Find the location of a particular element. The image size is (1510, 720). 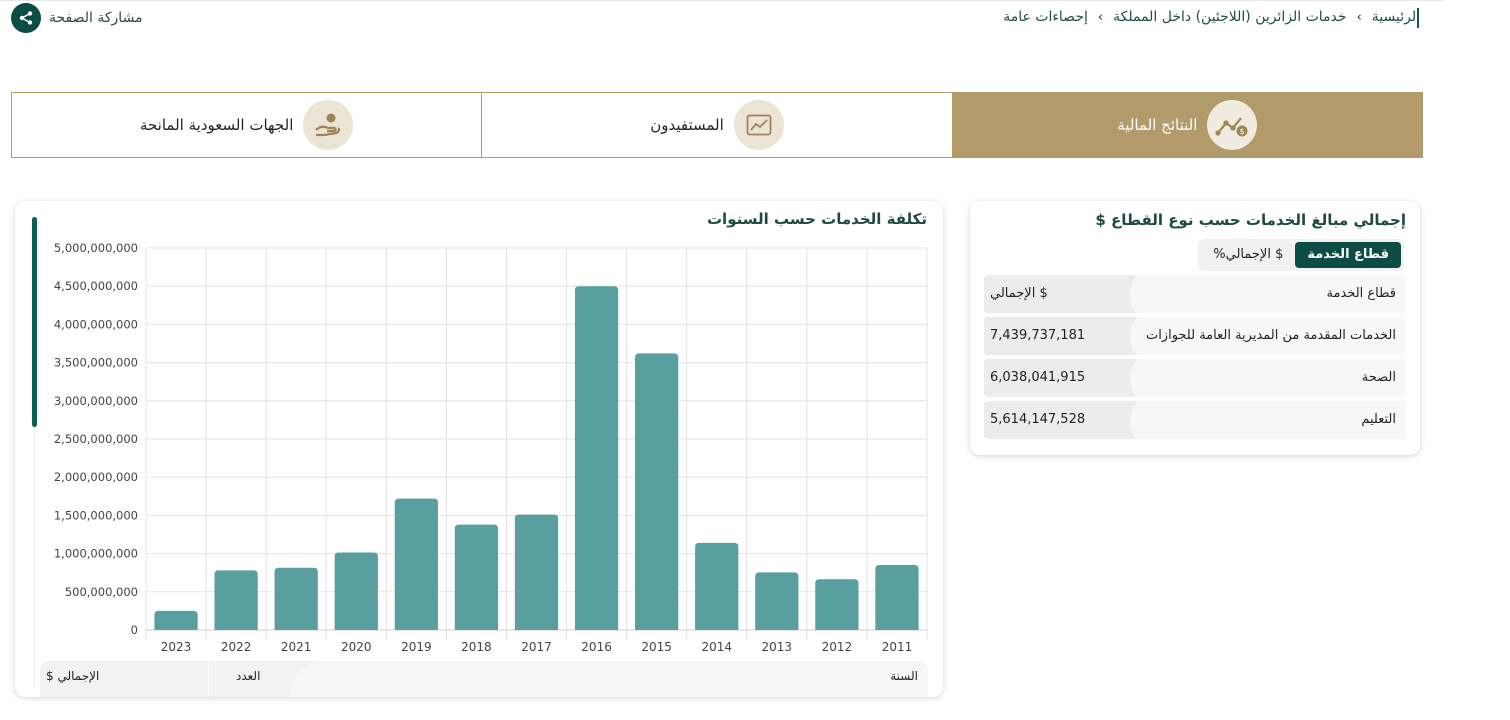

donation-hand-icon is located at coordinates (328, 125).